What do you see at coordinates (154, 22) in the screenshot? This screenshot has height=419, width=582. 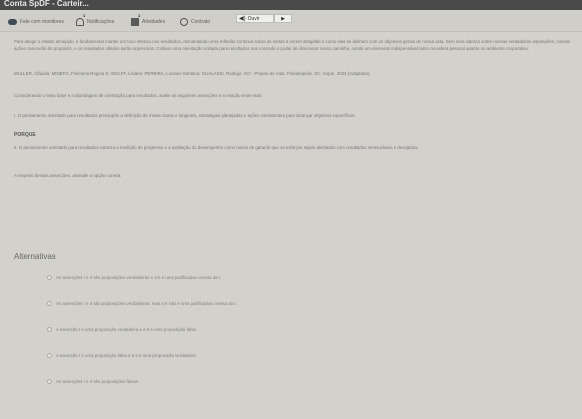 I see `activities-label: Atividades` at bounding box center [154, 22].